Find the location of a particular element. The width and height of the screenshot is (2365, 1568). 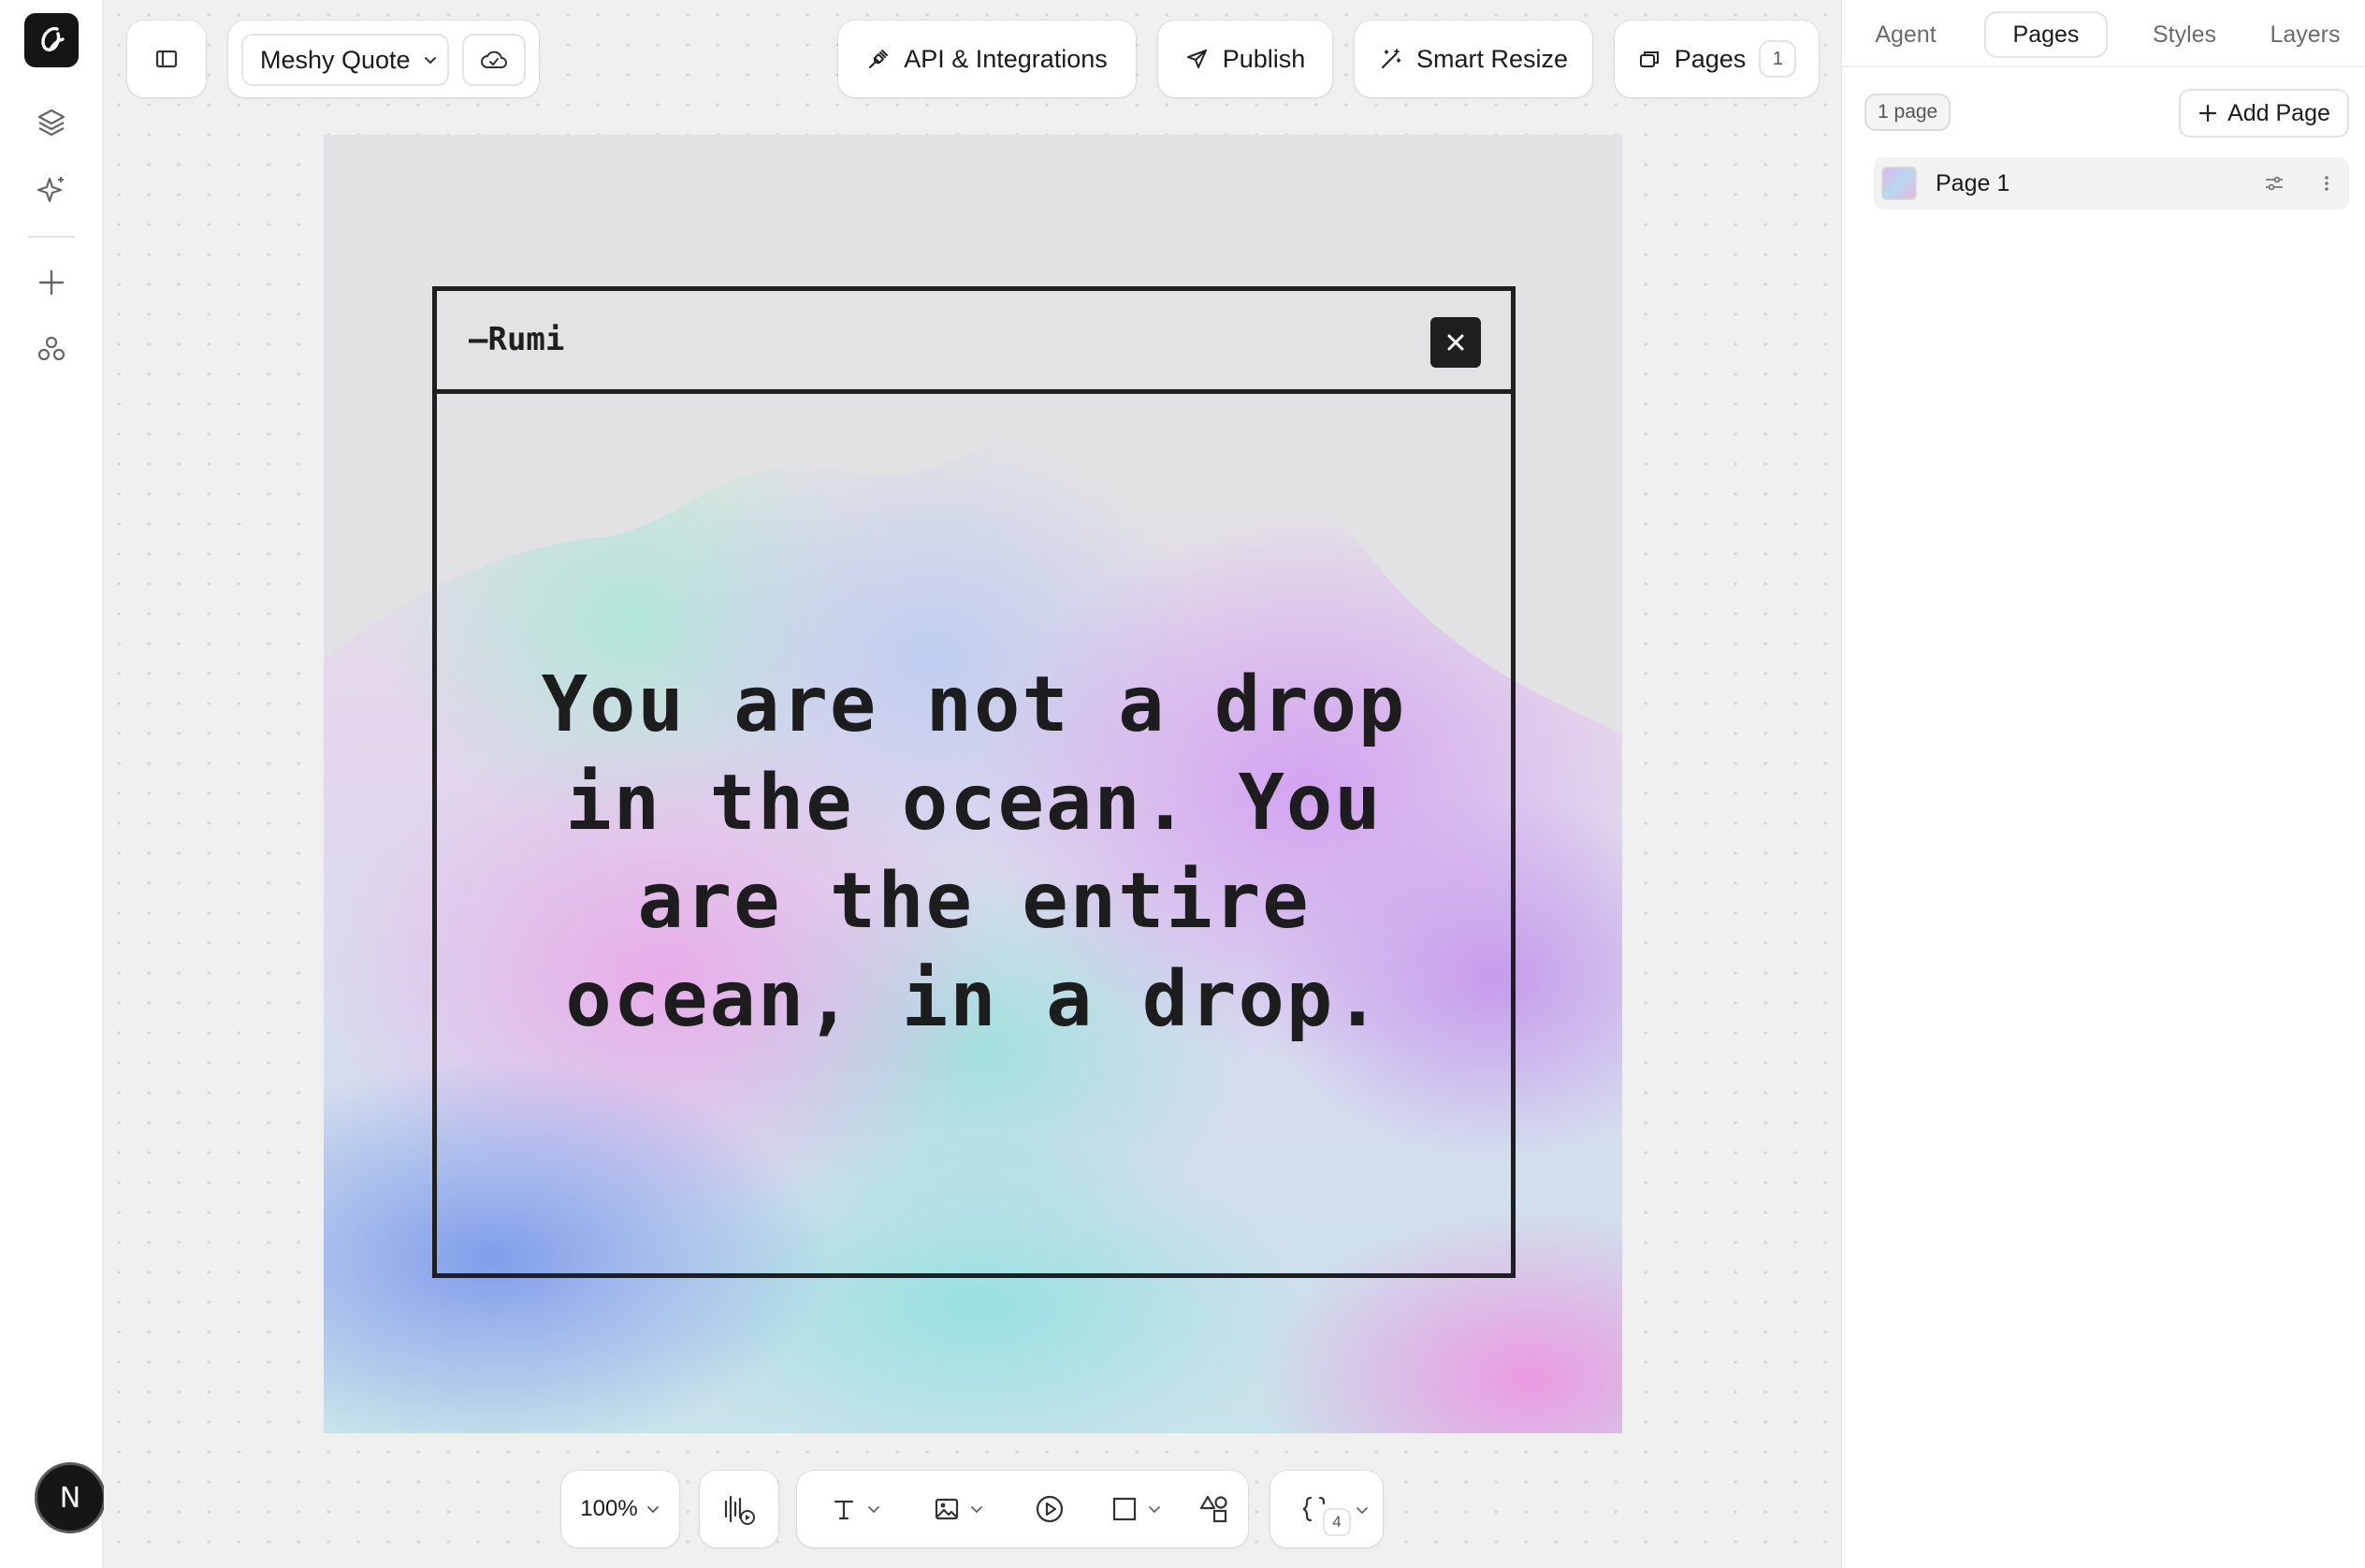

components-icon is located at coordinates (52, 349).